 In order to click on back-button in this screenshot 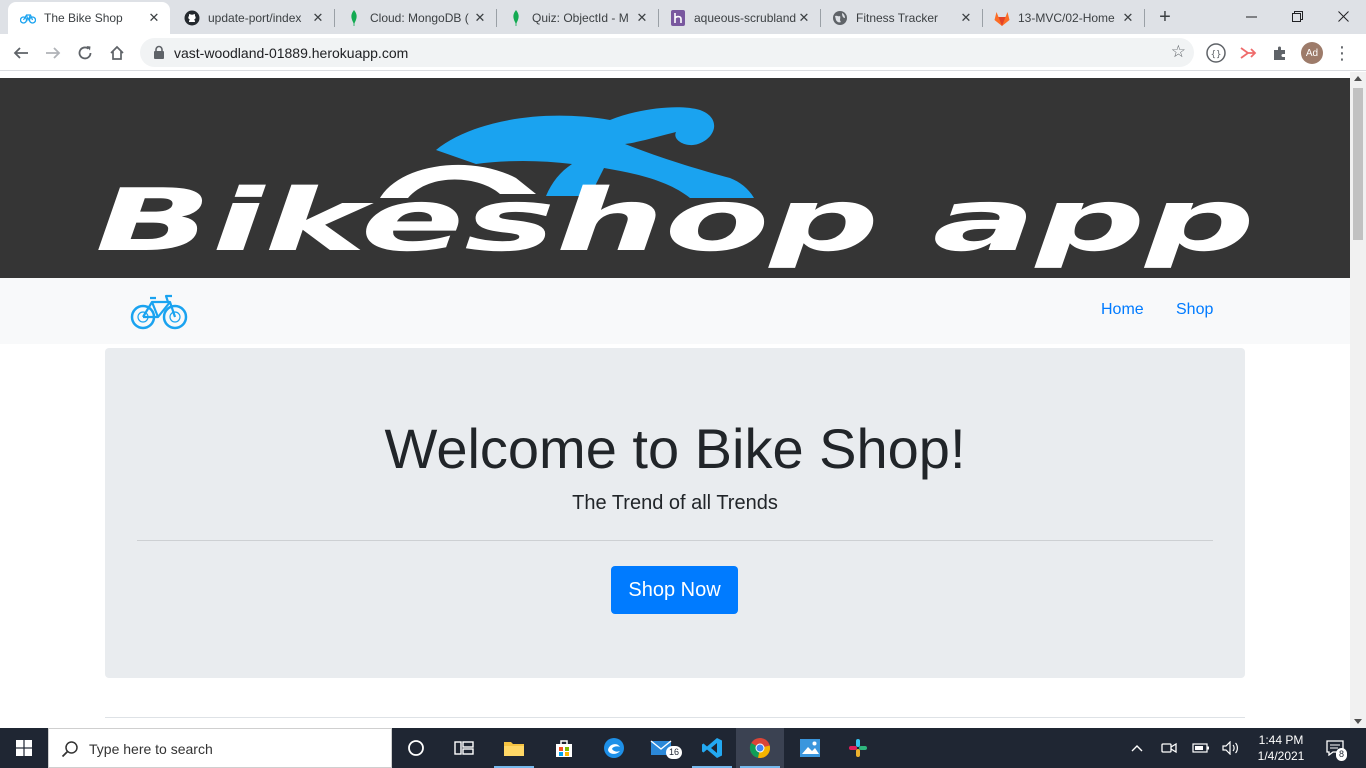, I will do `click(21, 53)`.